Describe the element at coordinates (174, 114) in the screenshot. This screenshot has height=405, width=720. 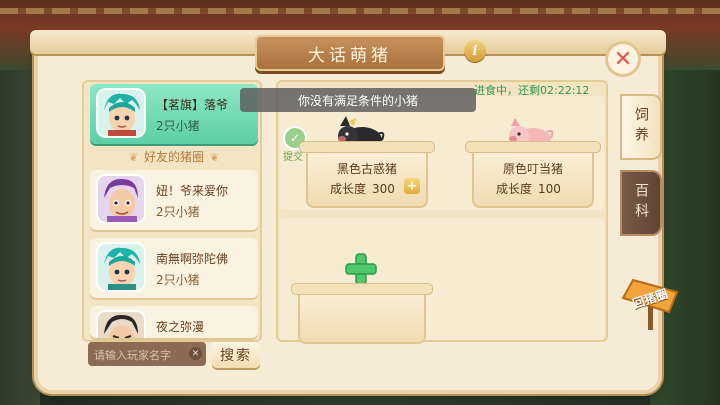
I see `friend-card-self: 【茗旗】落爷 2只小猪` at that location.